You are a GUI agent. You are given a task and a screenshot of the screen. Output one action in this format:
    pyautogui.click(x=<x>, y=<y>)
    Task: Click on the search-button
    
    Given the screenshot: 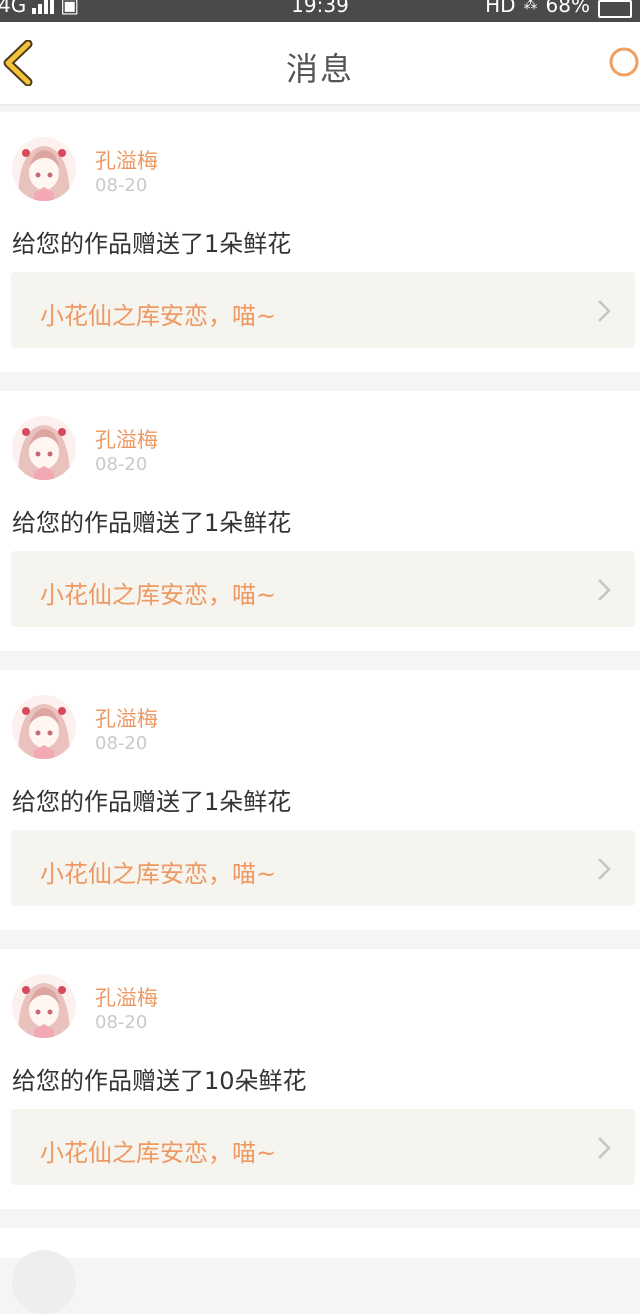 What is the action you would take?
    pyautogui.click(x=620, y=64)
    